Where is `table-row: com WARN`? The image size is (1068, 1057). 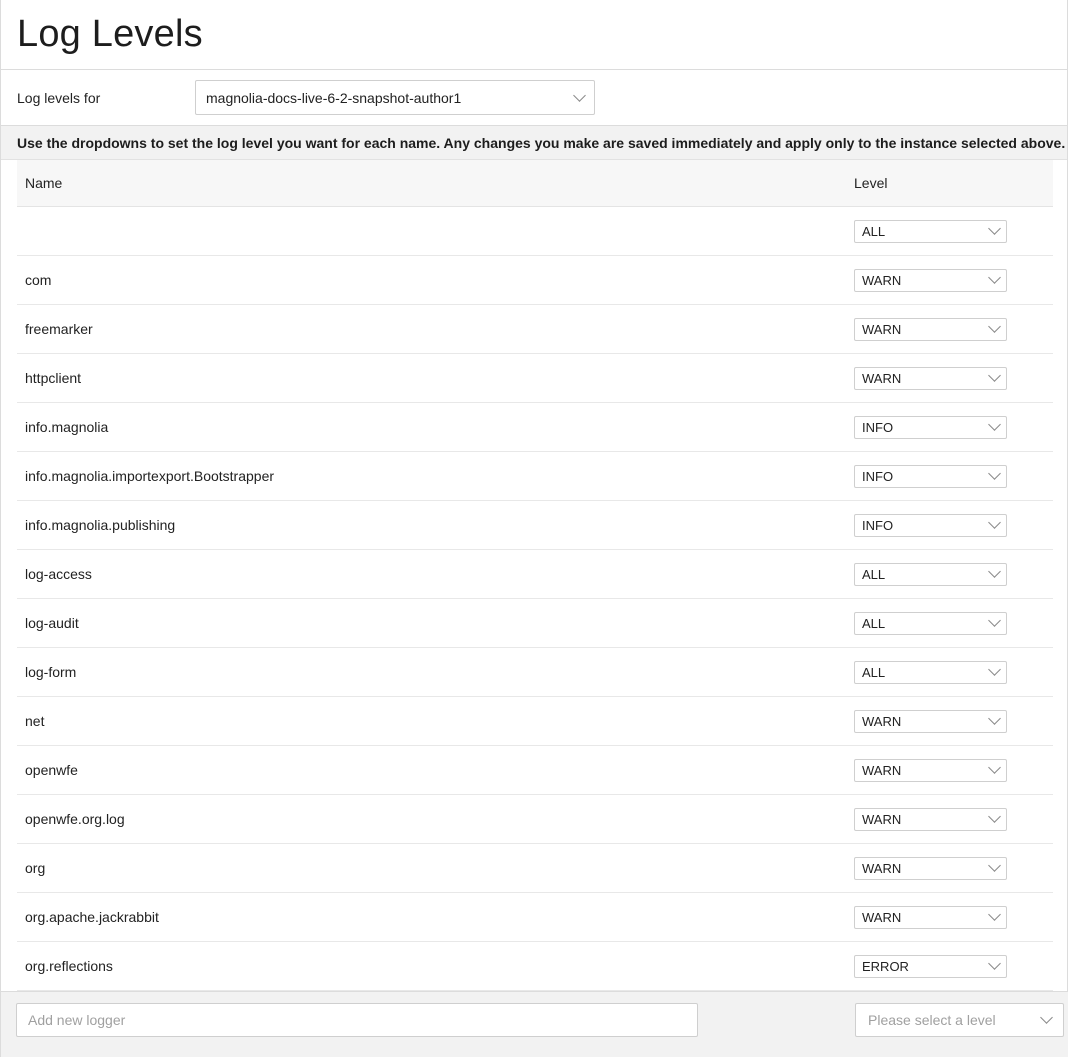
table-row: com WARN is located at coordinates (535, 280).